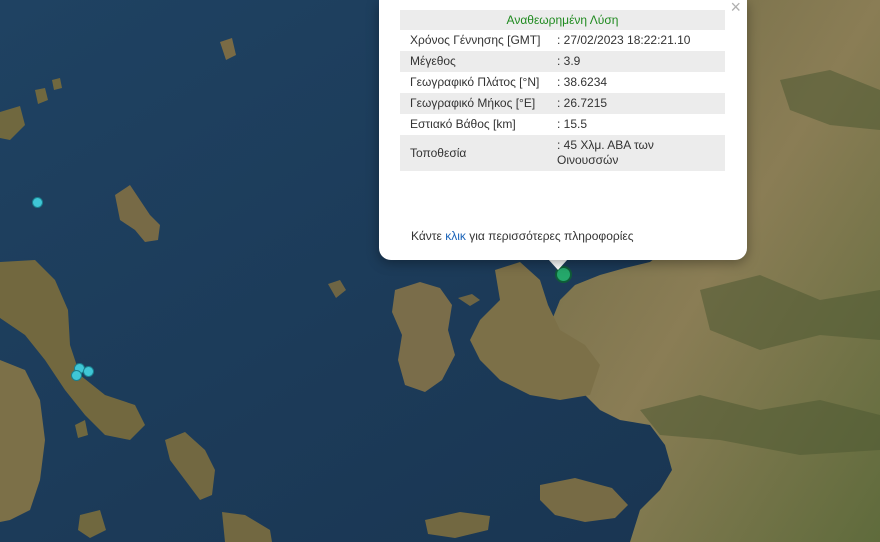  Describe the element at coordinates (475, 103) in the screenshot. I see `info-label: Γεωγραφικό Μήκος [°E]` at that location.